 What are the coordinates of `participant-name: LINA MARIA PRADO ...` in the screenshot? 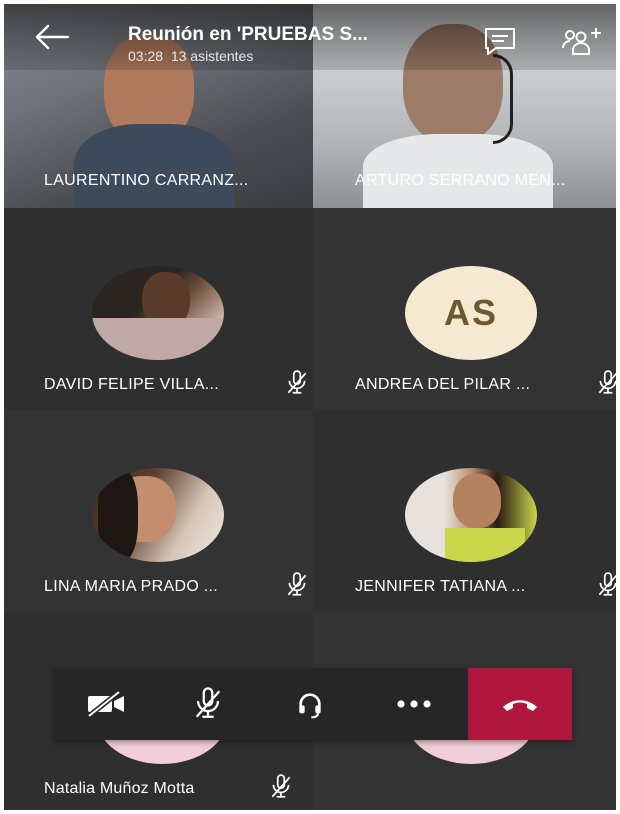 It's located at (131, 586).